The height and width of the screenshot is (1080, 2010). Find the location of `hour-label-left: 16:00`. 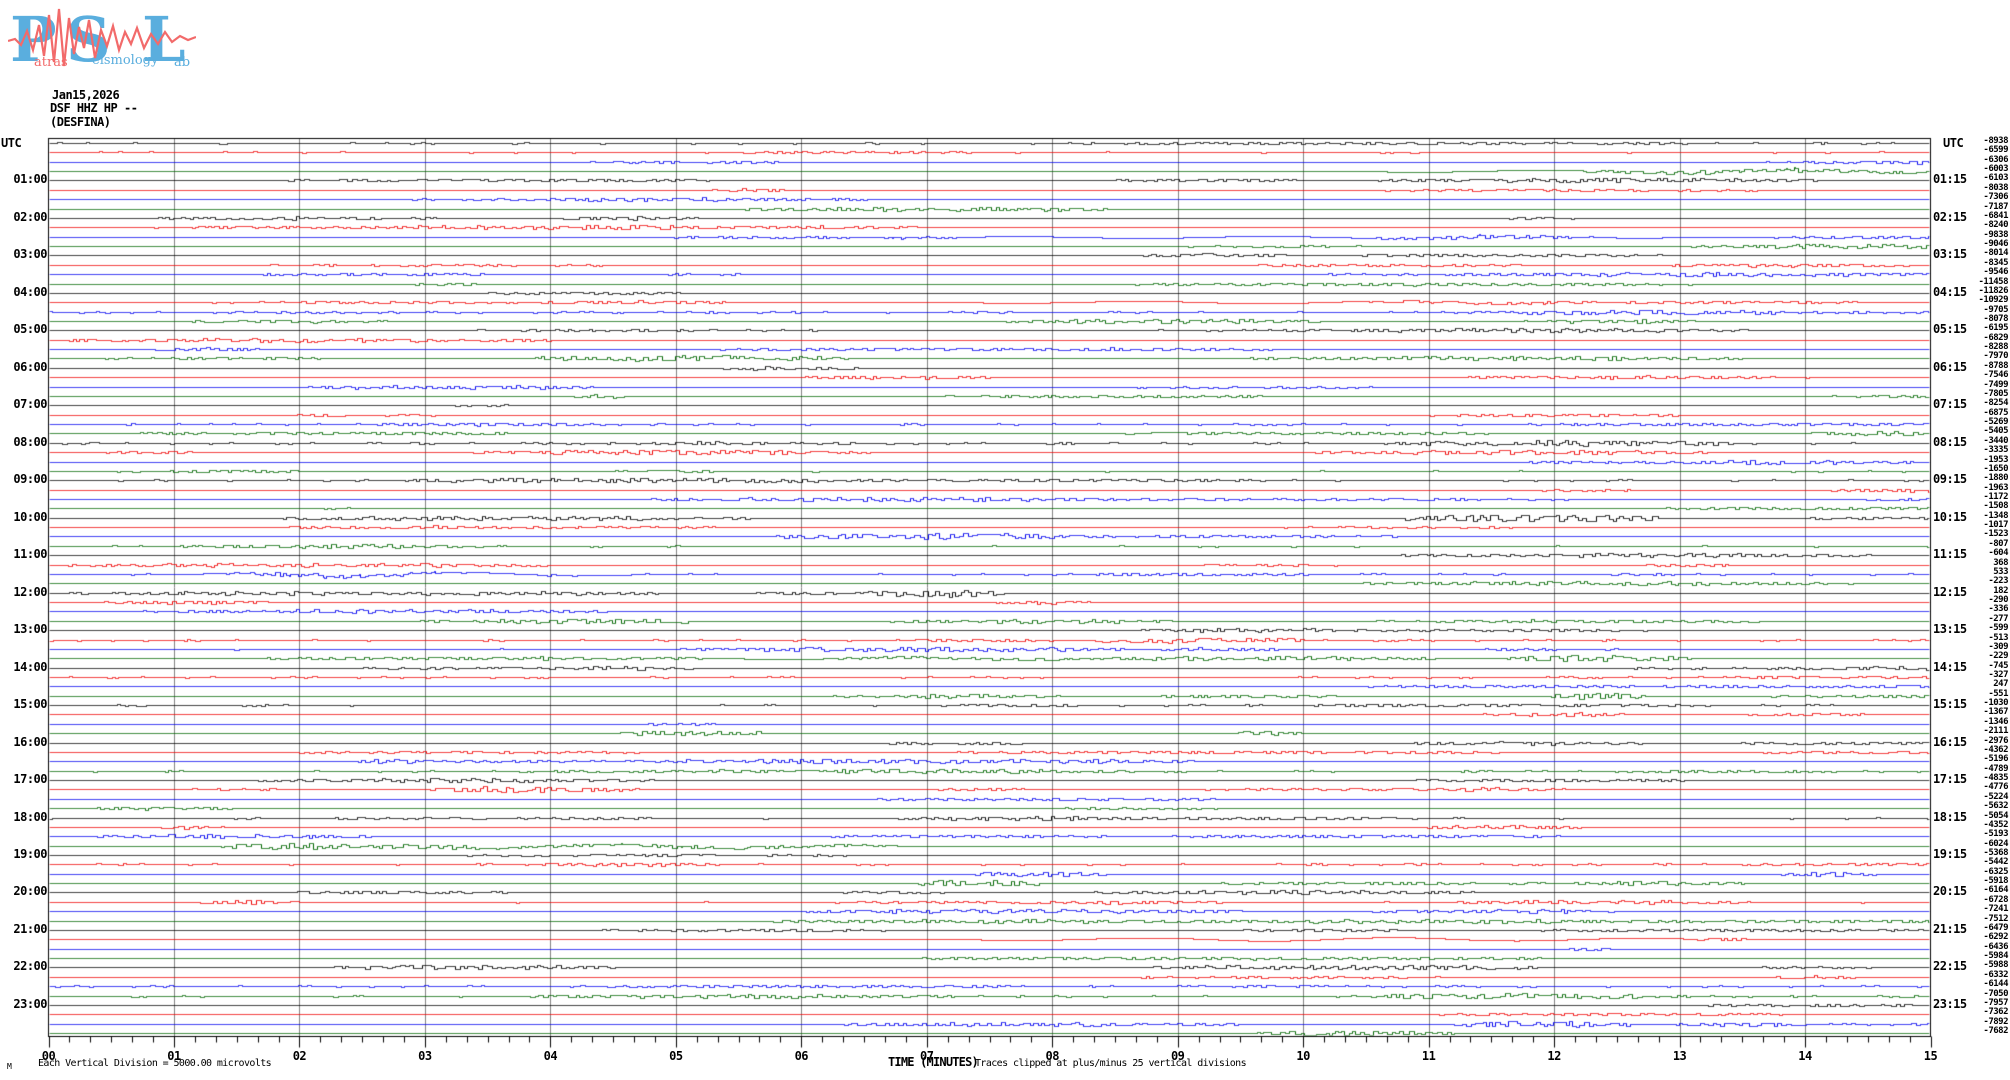

hour-label-left: 16:00 is located at coordinates (30, 741).